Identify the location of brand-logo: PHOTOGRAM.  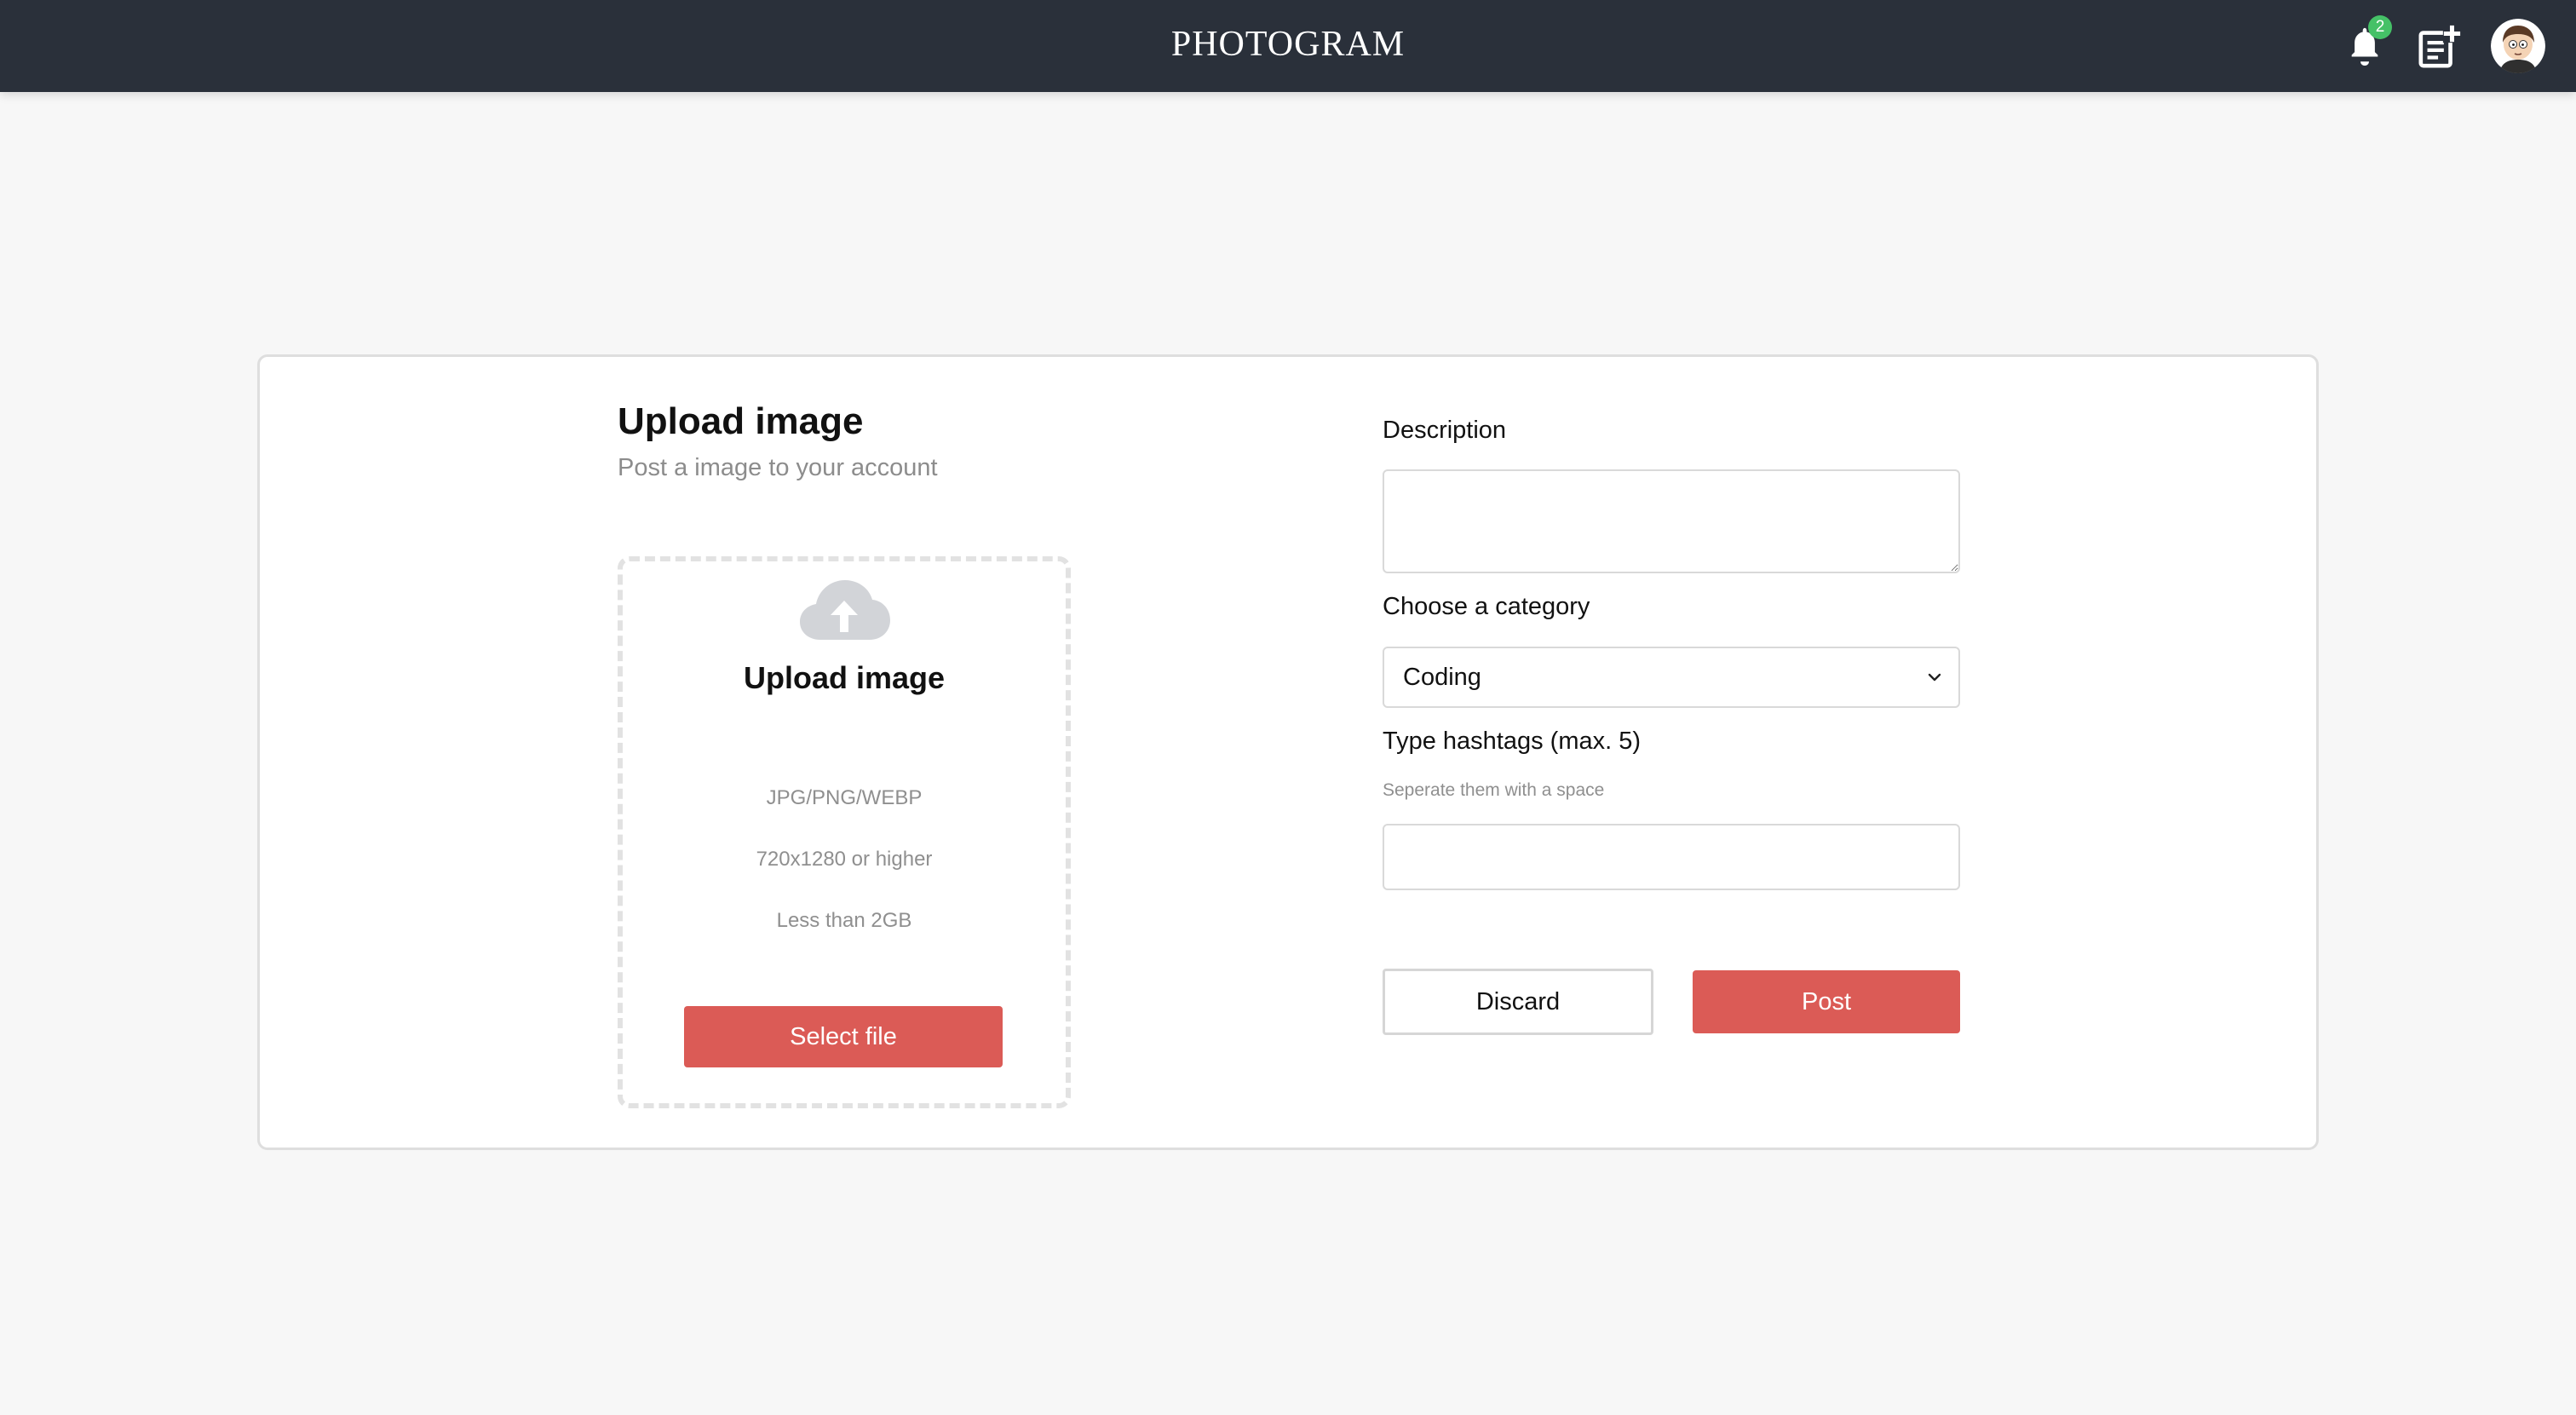
(1288, 44).